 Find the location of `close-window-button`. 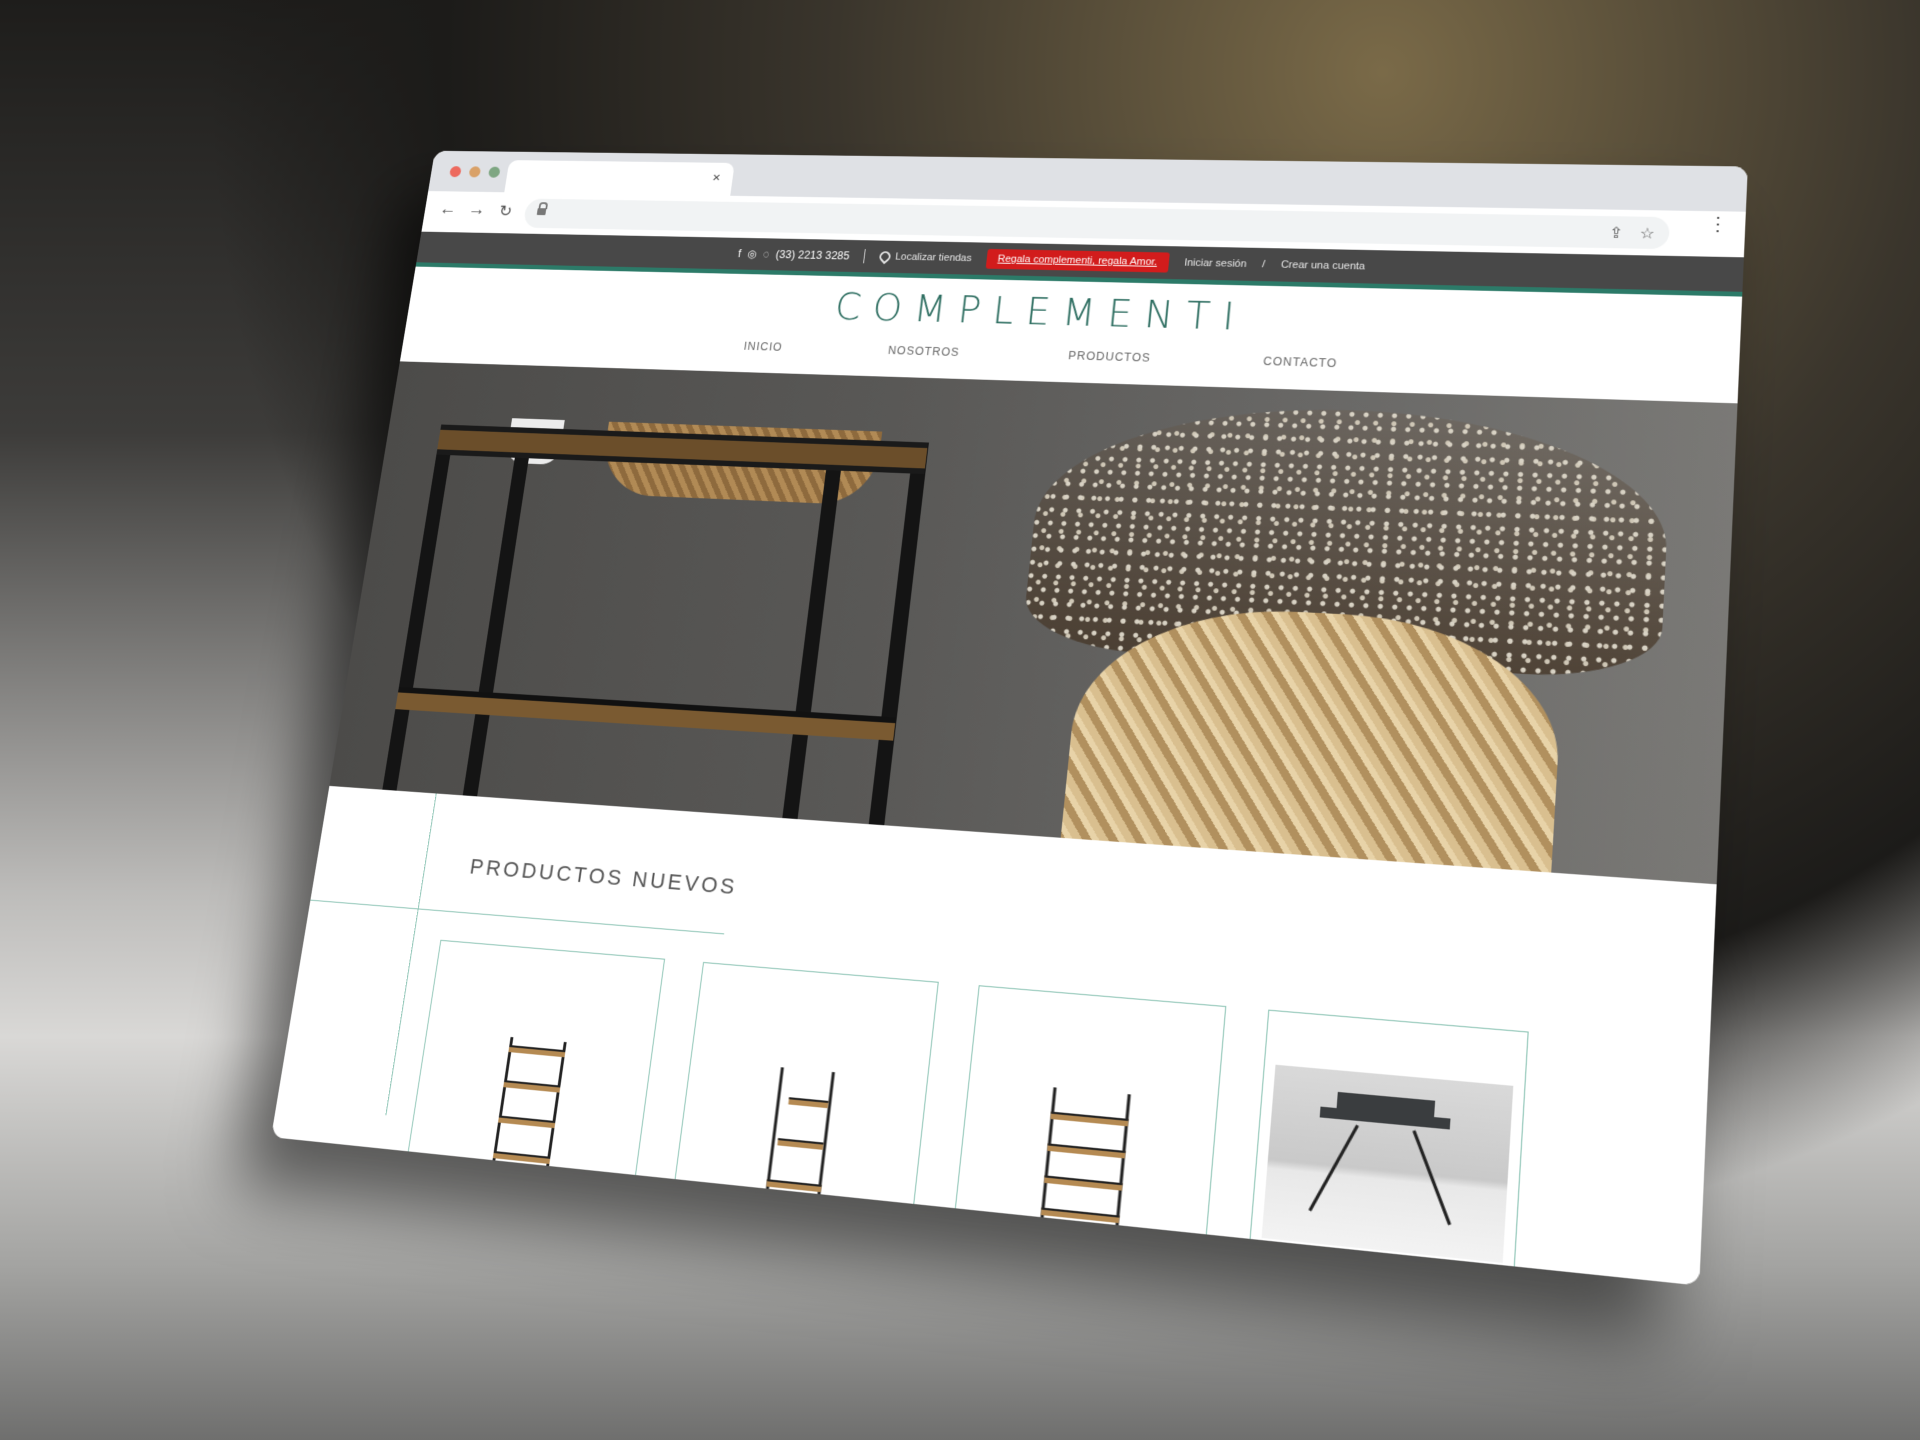

close-window-button is located at coordinates (455, 172).